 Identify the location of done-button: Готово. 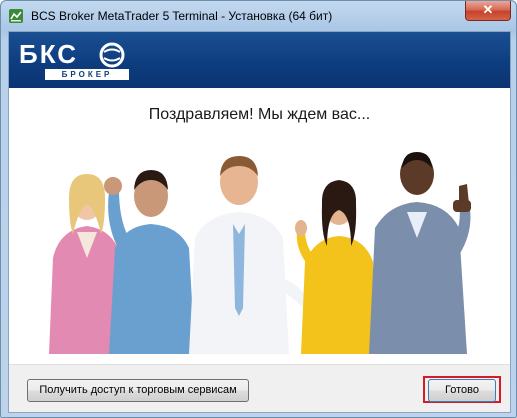
(462, 390).